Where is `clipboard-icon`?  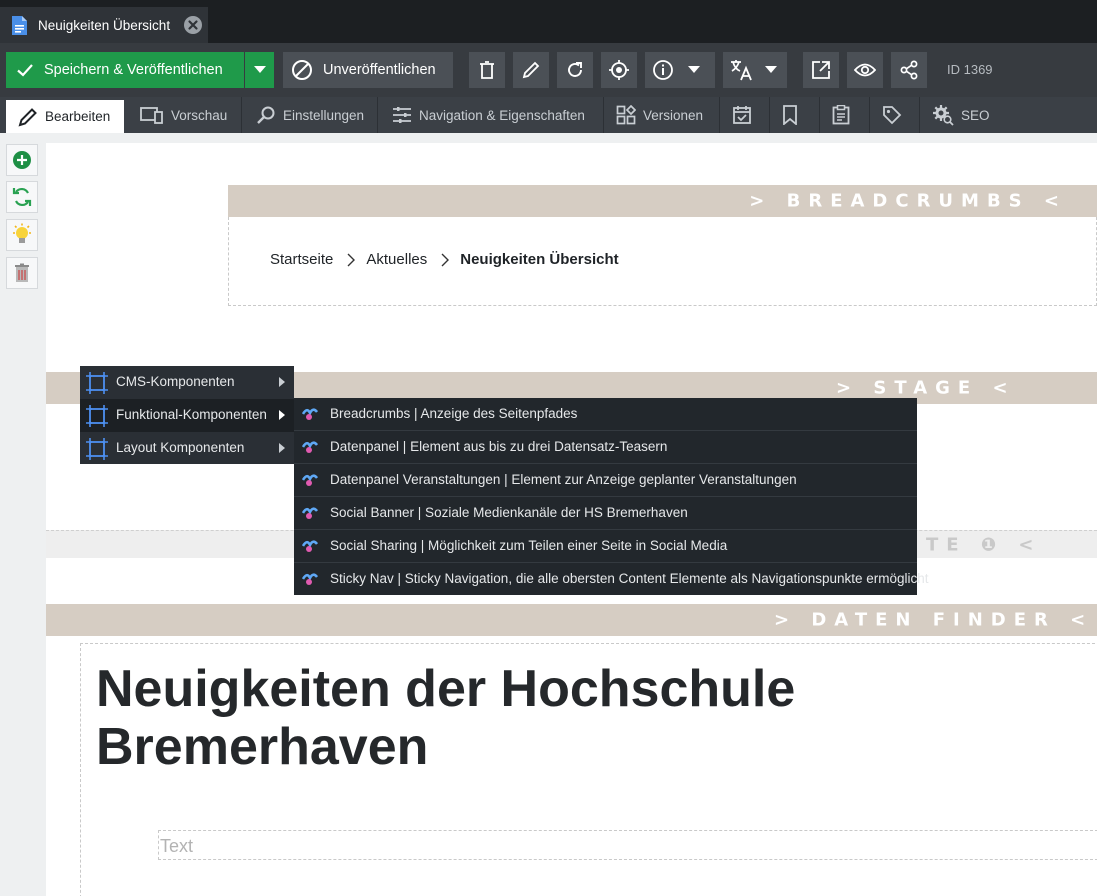 clipboard-icon is located at coordinates (841, 115).